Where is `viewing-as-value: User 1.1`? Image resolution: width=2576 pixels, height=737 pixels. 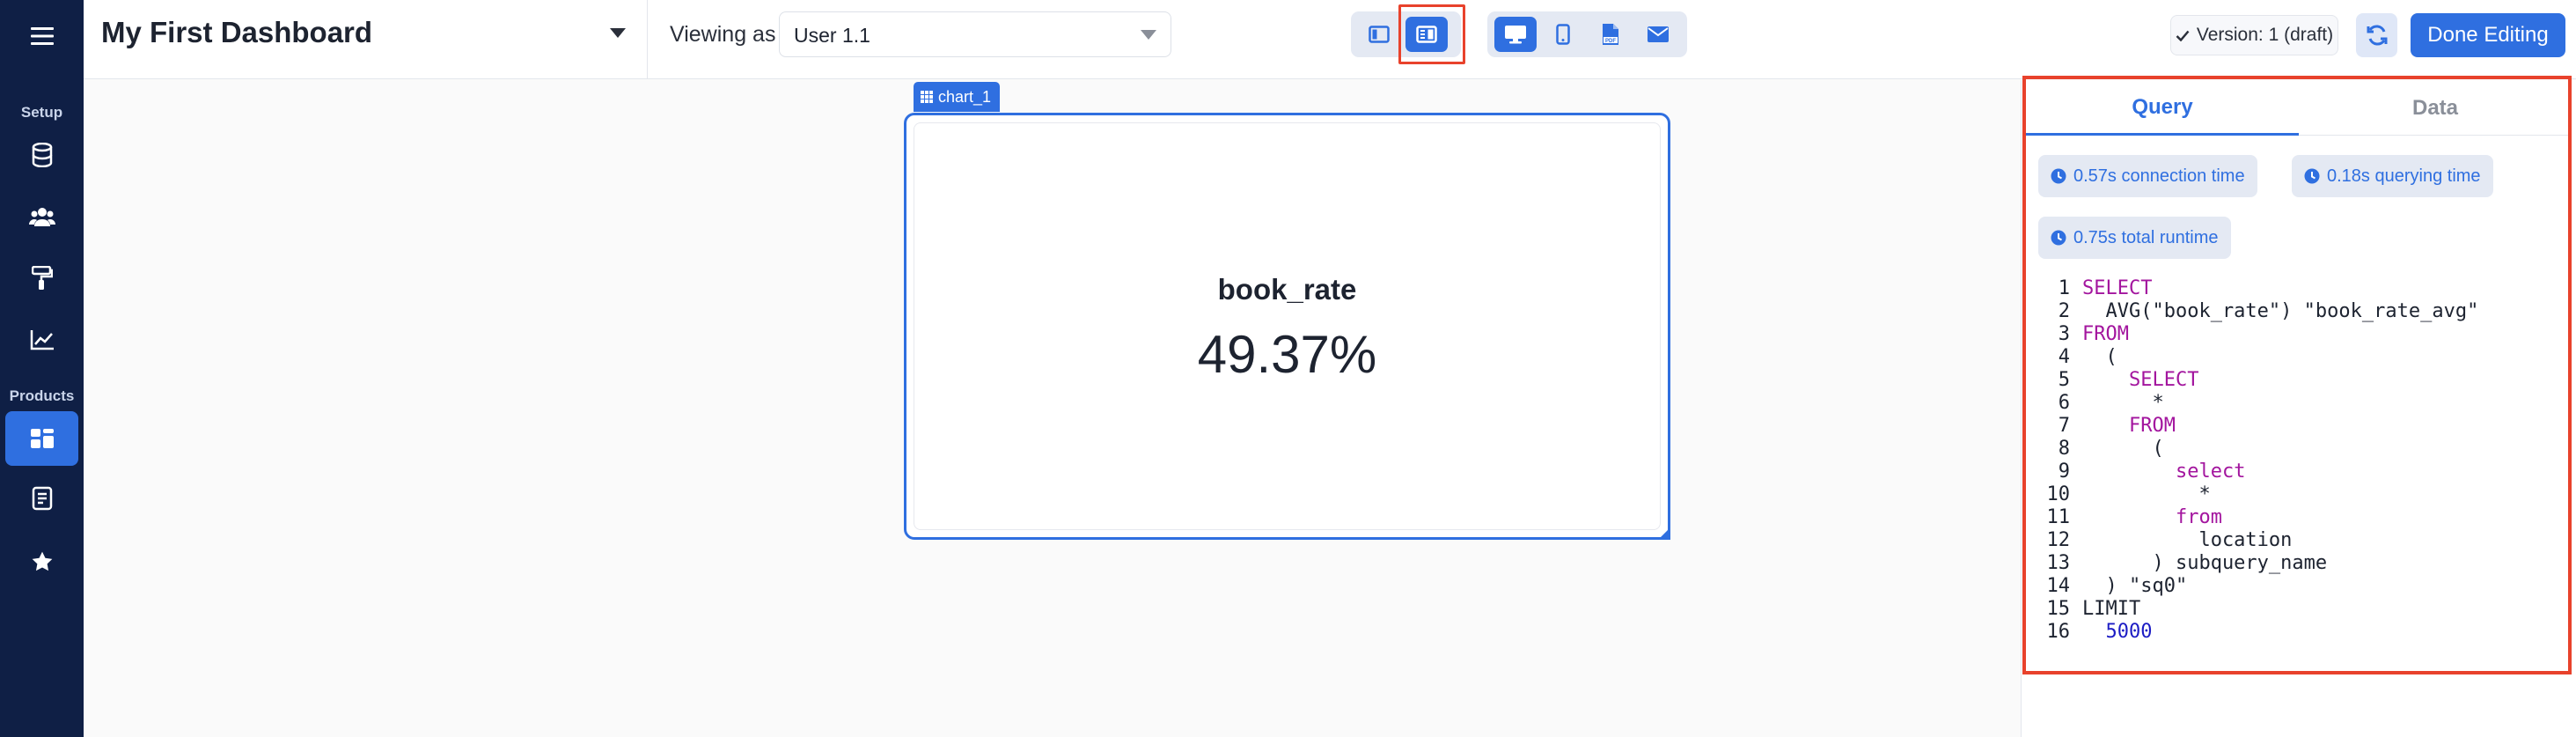
viewing-as-value: User 1.1 is located at coordinates (832, 35).